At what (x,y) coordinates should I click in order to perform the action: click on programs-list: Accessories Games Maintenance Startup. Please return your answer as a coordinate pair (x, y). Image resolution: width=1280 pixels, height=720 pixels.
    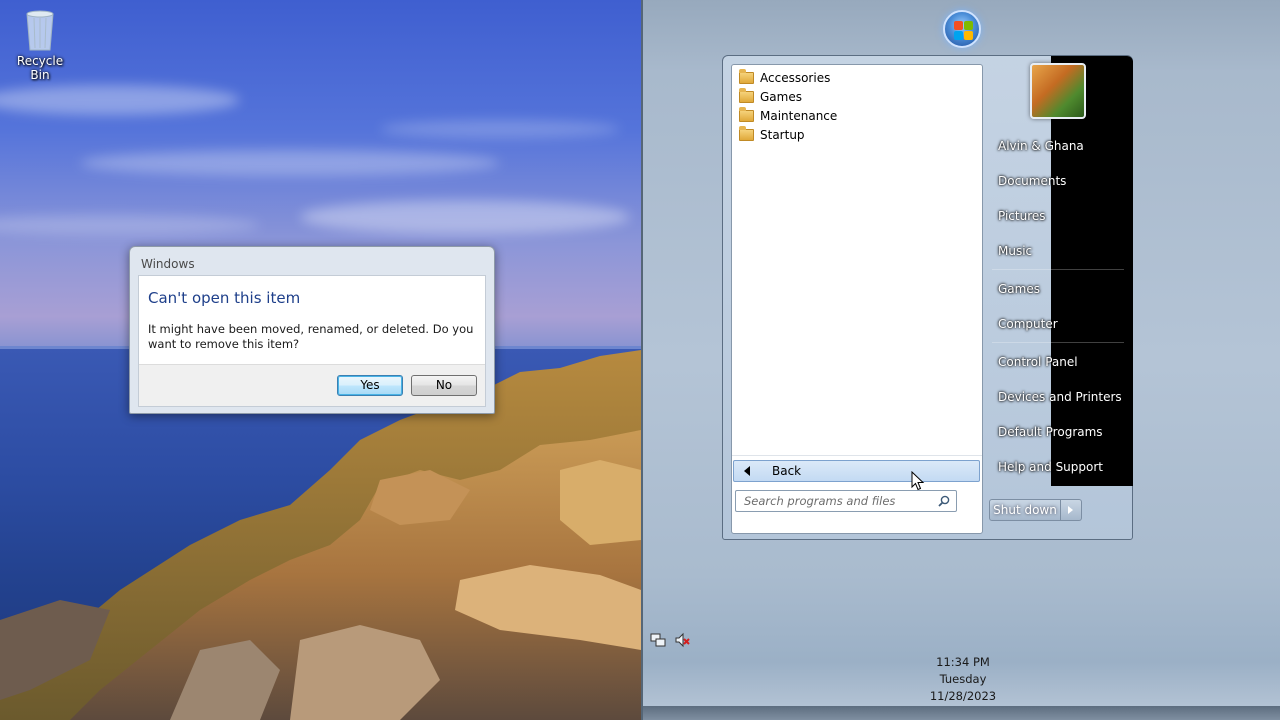
    Looking at the image, I should click on (856, 107).